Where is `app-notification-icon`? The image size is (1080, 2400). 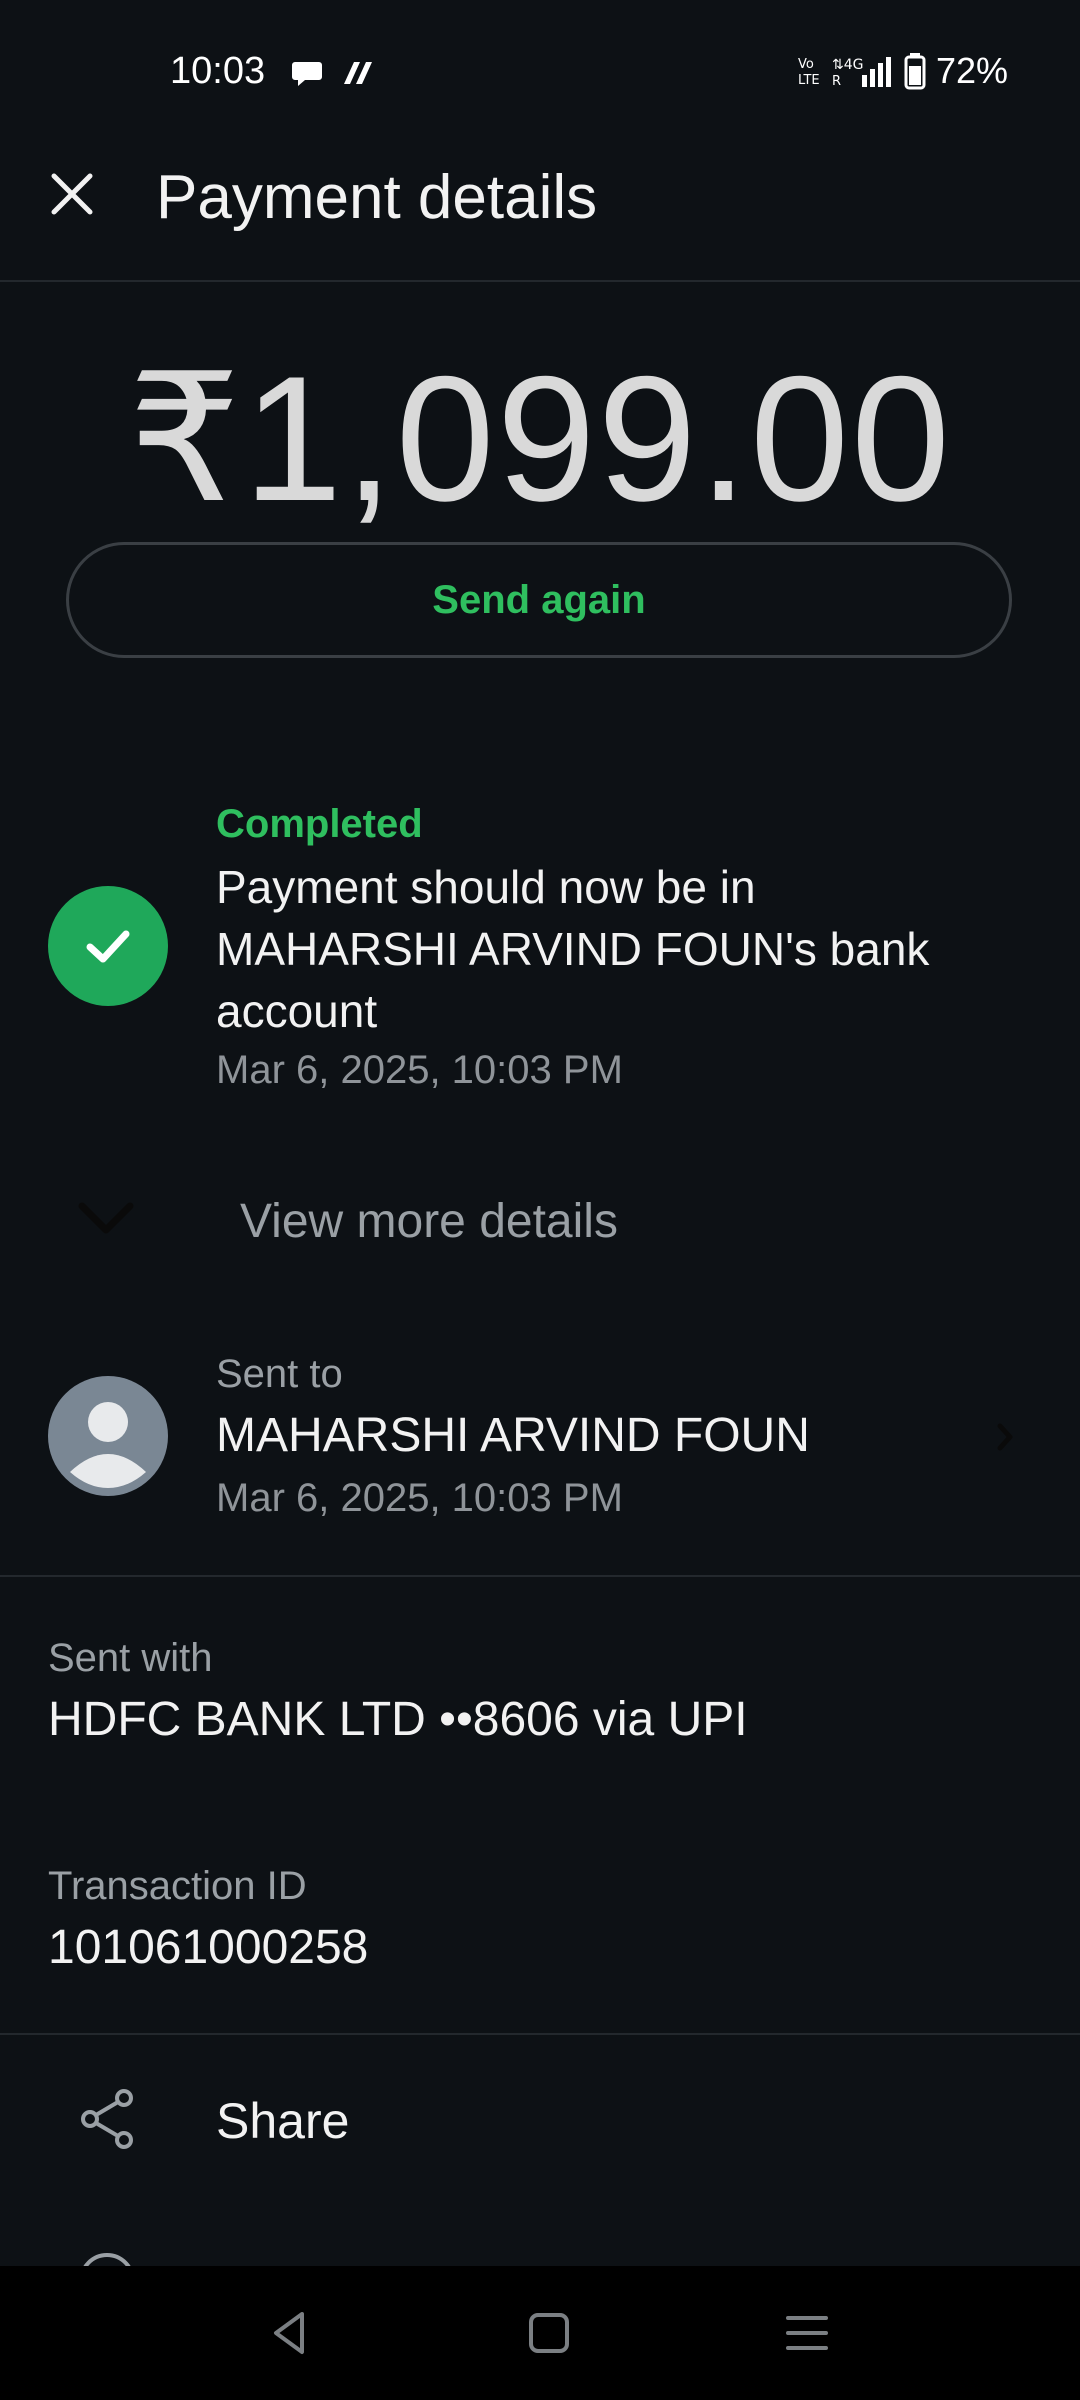 app-notification-icon is located at coordinates (358, 73).